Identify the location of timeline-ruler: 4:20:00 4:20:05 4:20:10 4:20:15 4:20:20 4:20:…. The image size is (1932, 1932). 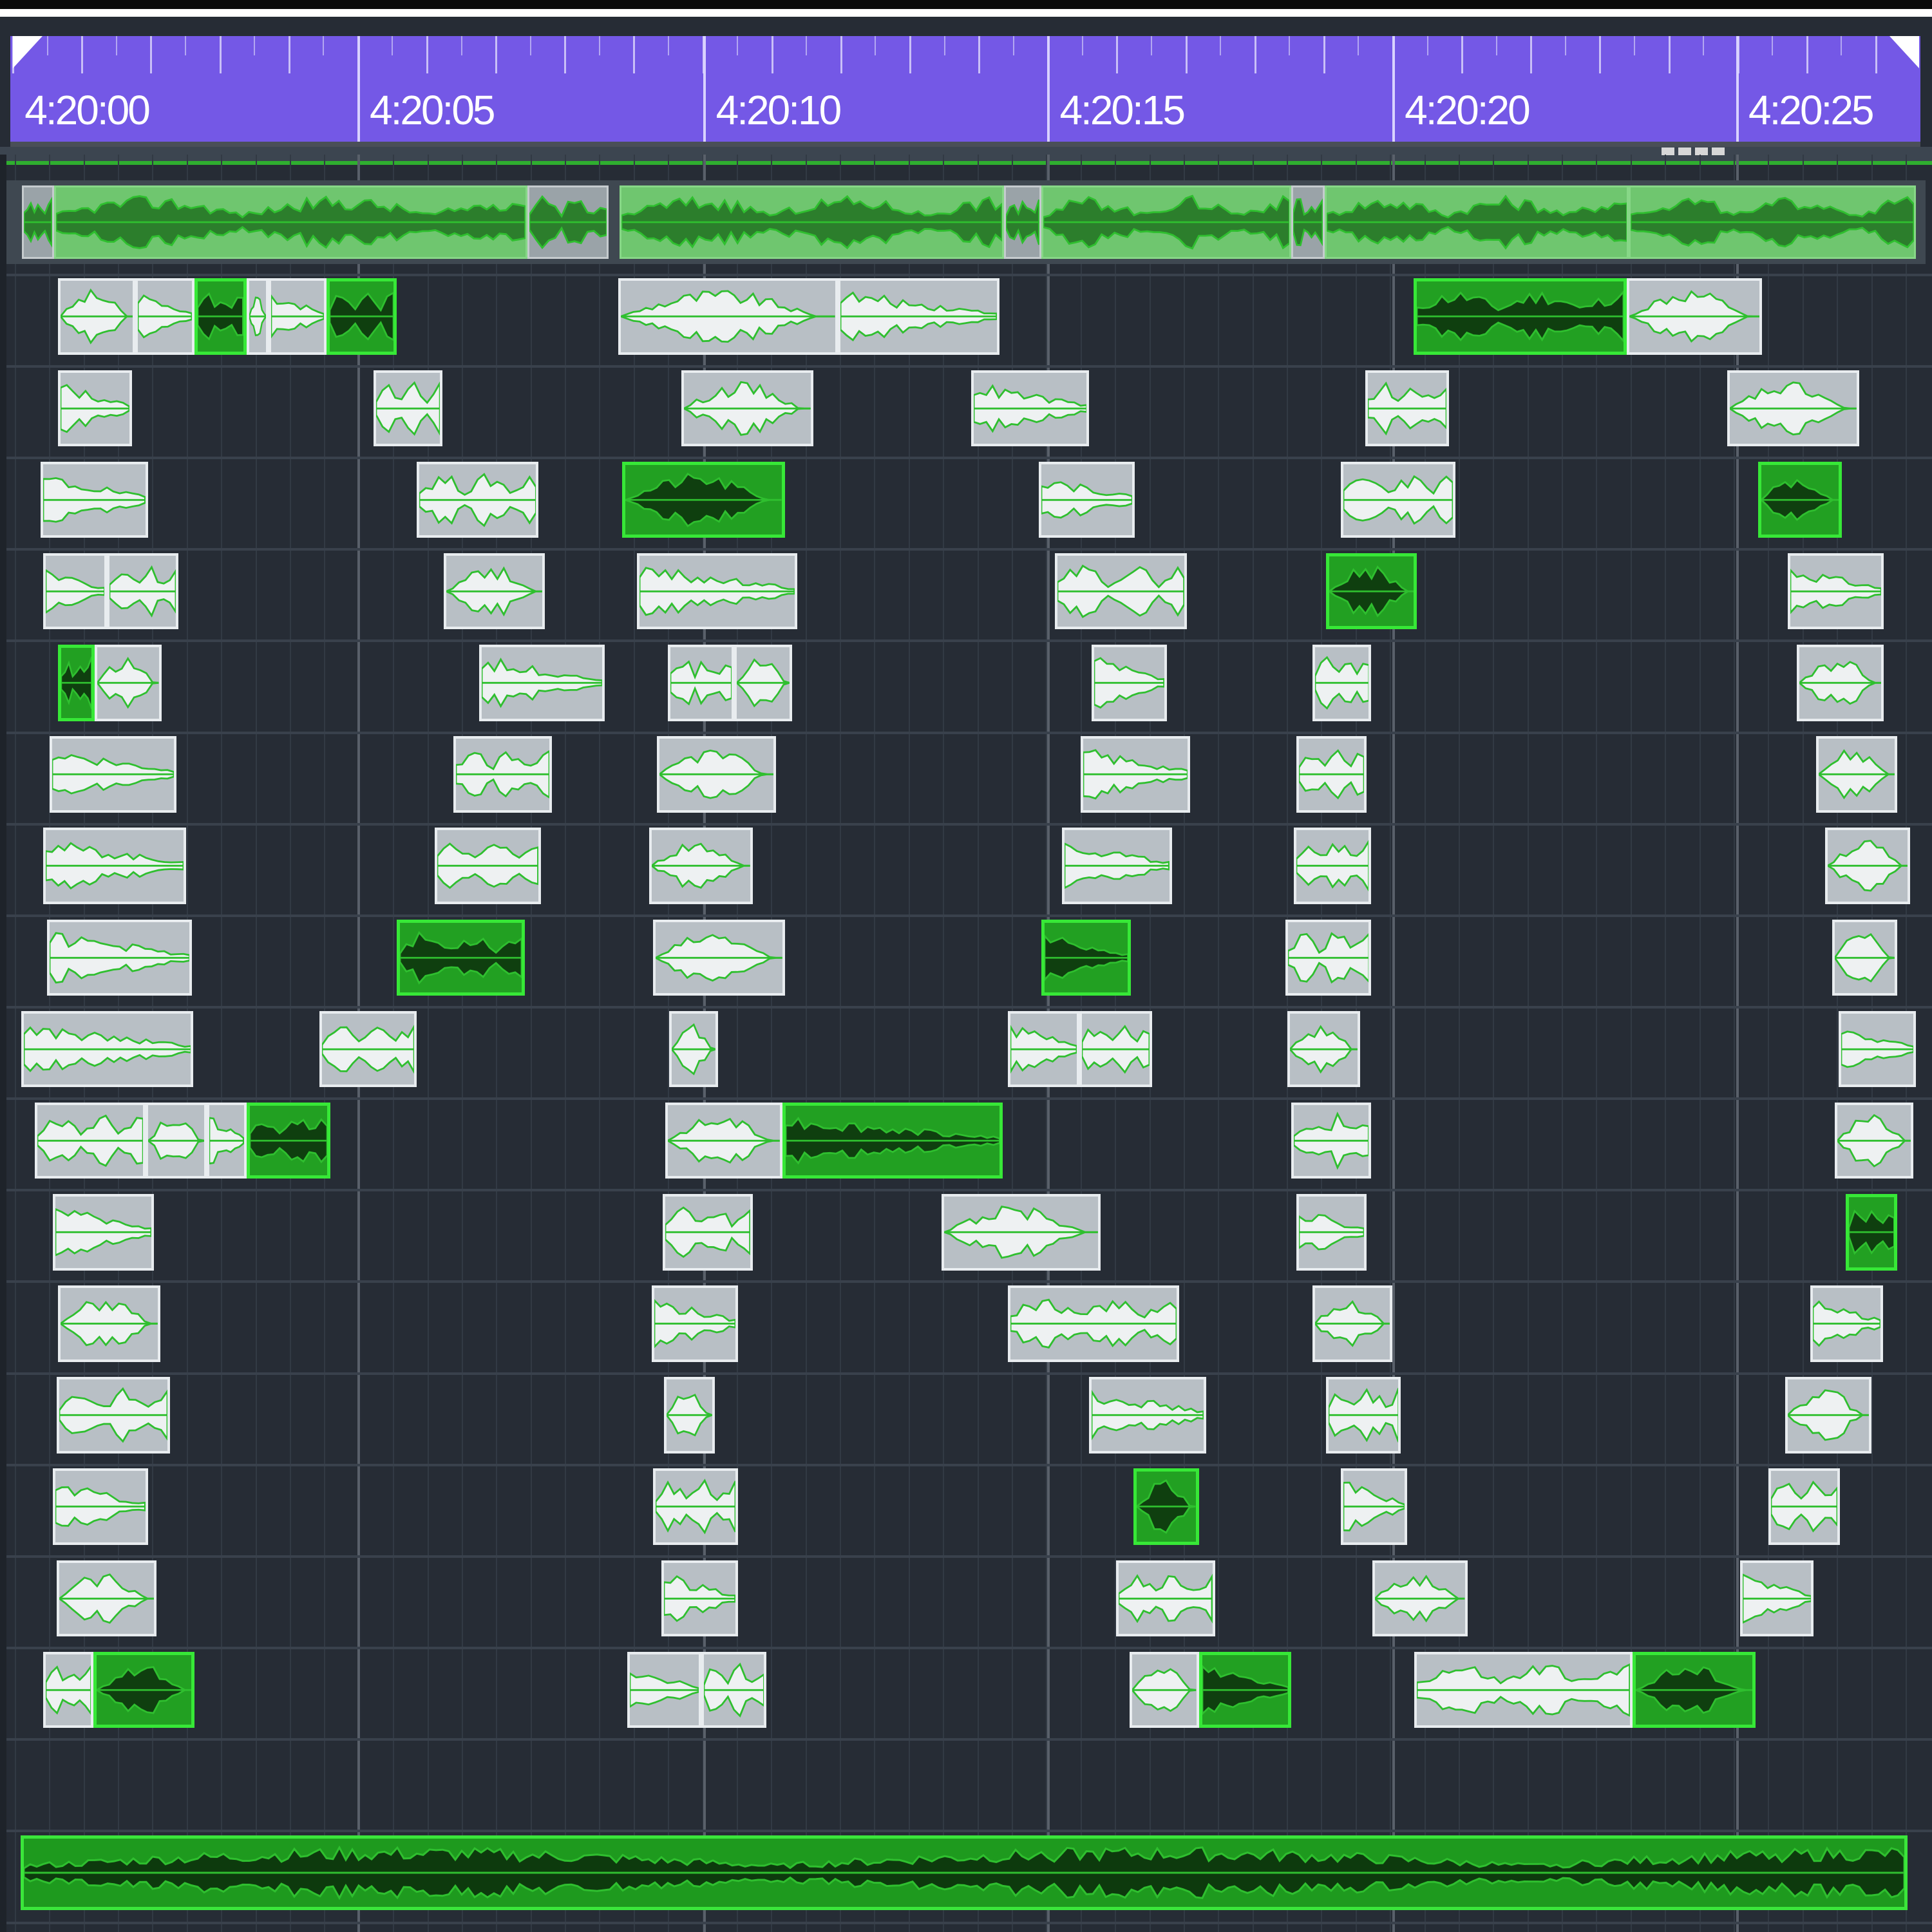
(965, 92).